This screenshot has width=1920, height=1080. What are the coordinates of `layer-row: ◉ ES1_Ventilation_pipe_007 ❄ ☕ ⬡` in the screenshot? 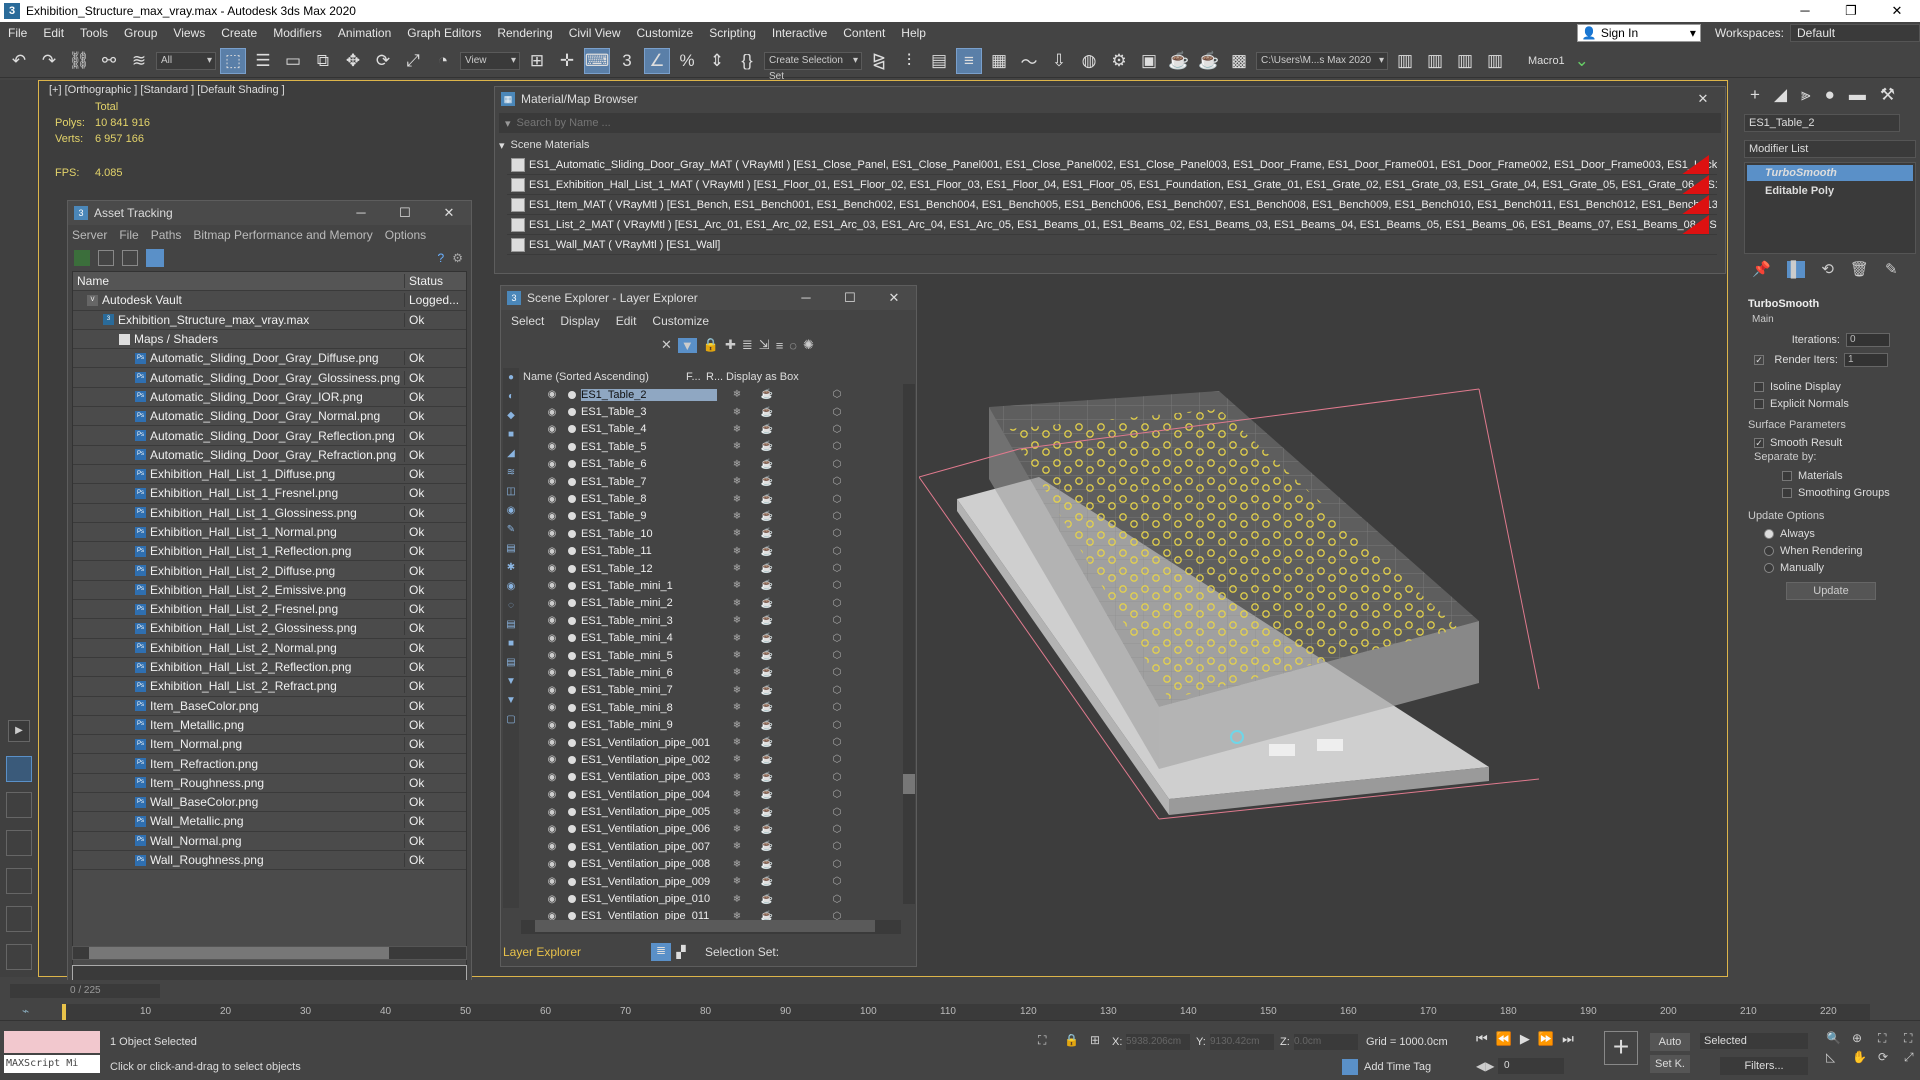 It's located at (719, 846).